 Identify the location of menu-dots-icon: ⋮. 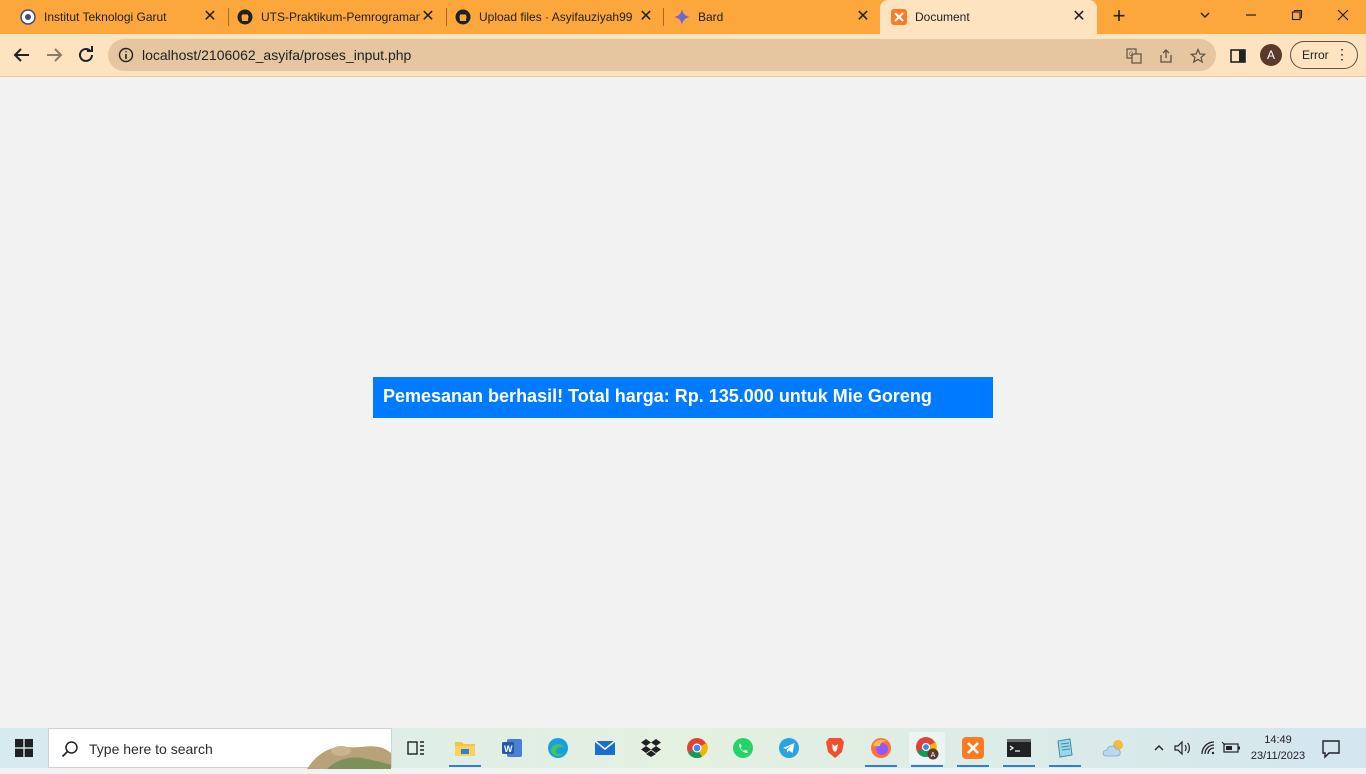
(1342, 54).